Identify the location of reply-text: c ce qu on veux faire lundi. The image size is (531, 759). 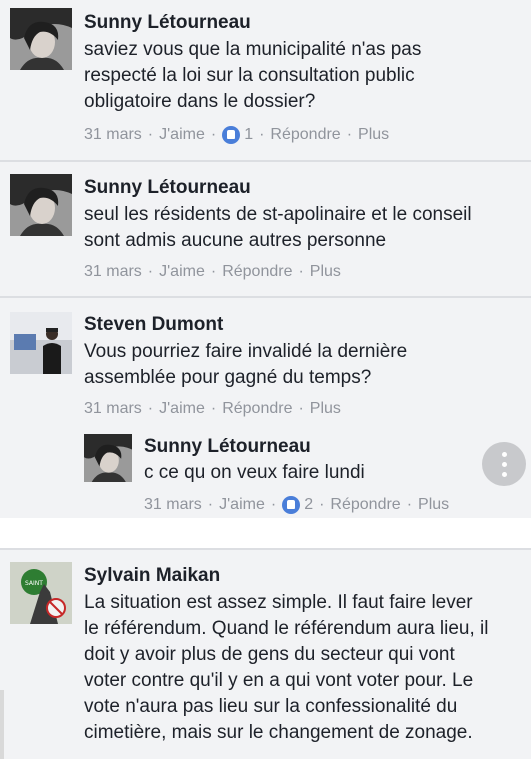
(254, 472).